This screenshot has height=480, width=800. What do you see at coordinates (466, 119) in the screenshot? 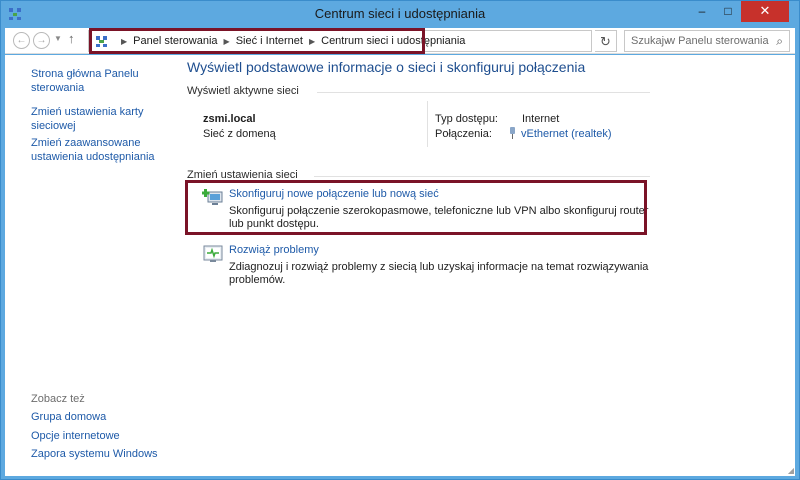
I see `access-type-label: Typ dostępu:` at bounding box center [466, 119].